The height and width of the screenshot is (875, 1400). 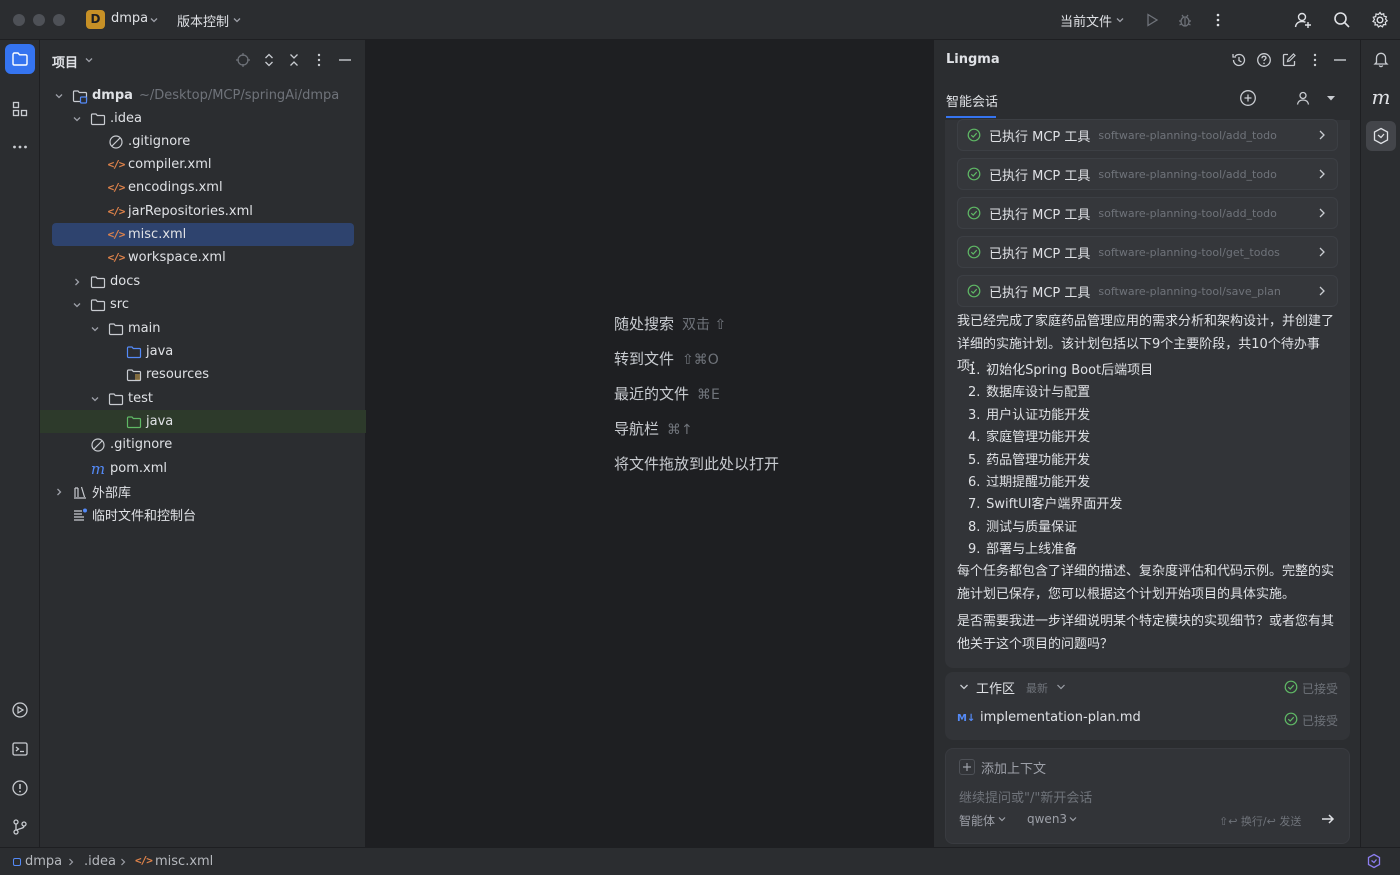 I want to click on collapse-all-icon, so click(x=294, y=60).